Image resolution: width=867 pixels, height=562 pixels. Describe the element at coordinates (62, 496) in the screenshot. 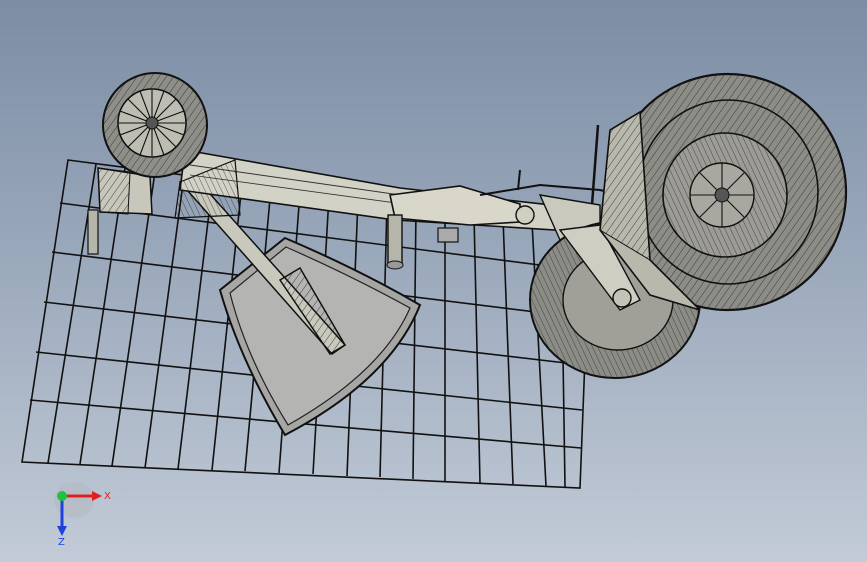

I see `triad-origin-icon` at that location.